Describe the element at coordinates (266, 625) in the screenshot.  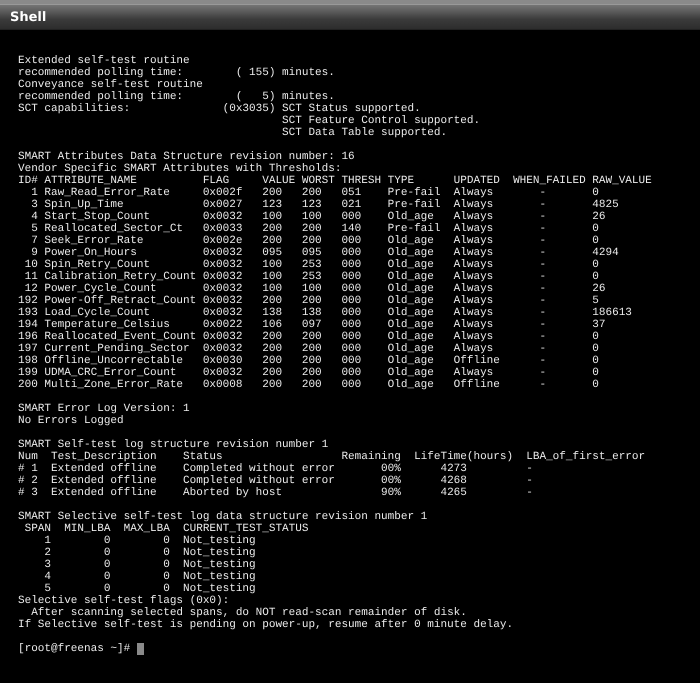
I see `terminal-line: If Selective self-test is pending on power-up, resume after 0 minute delay.` at that location.